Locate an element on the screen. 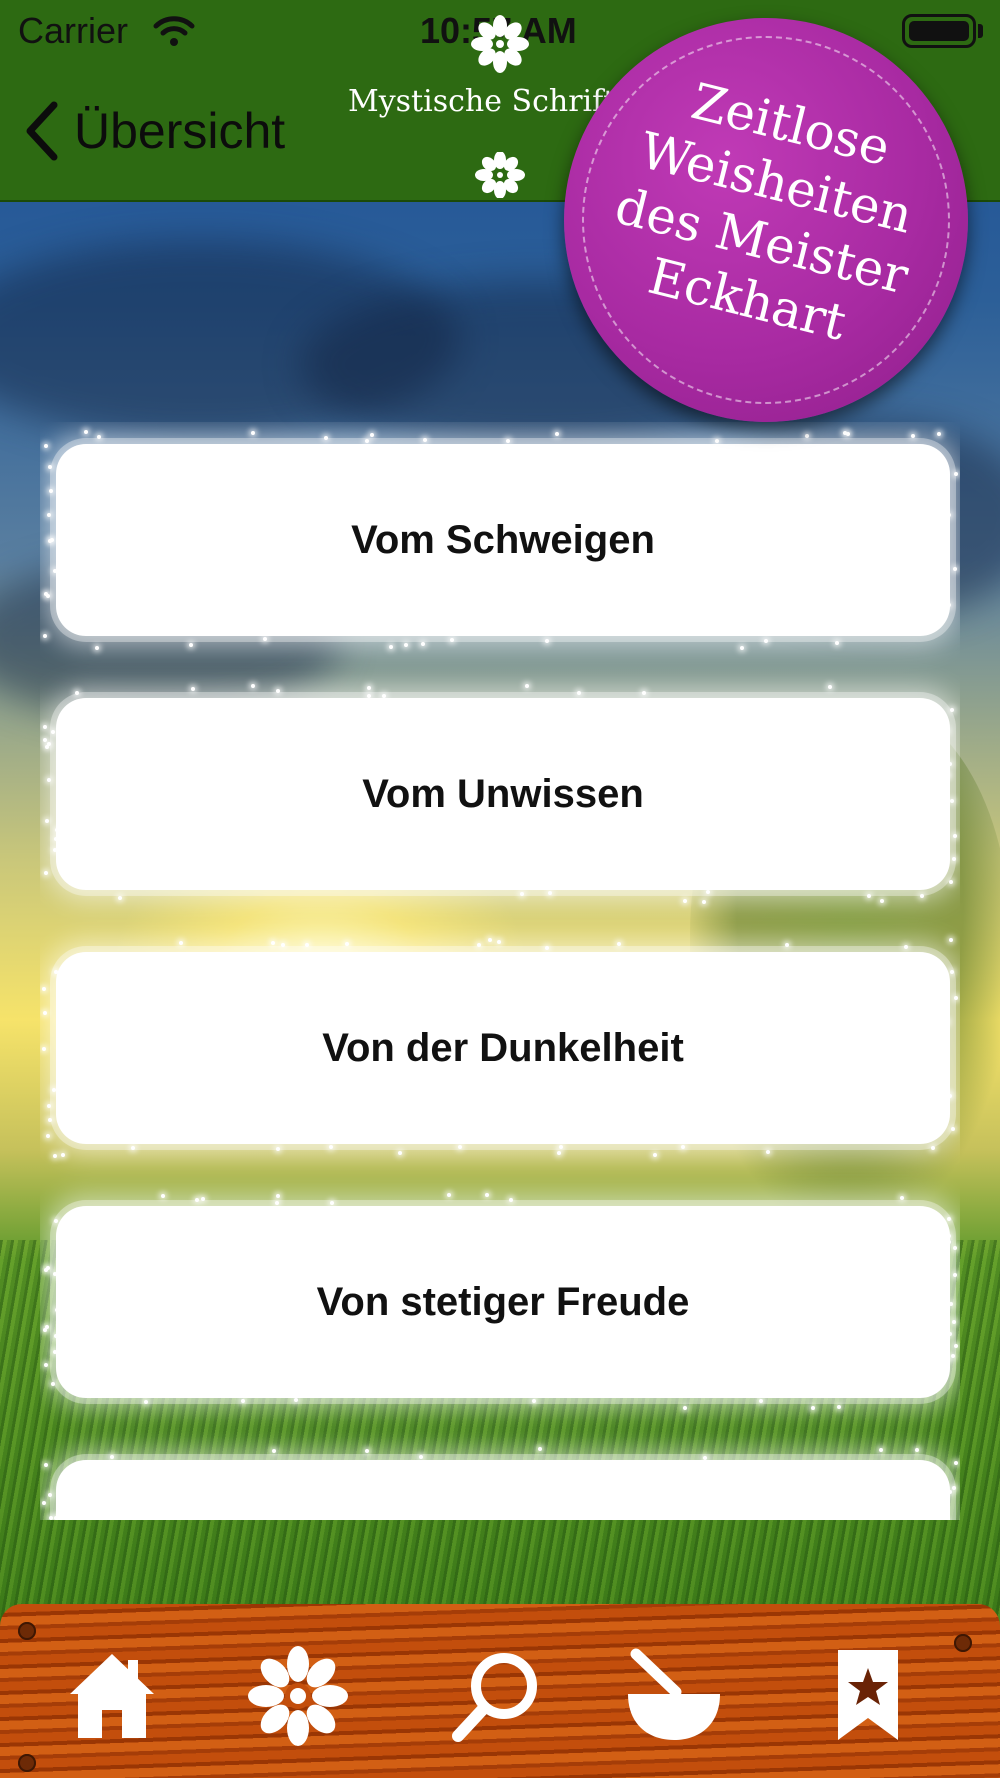 The image size is (1000, 1778). list-item-label: Von stetiger Freude is located at coordinates (503, 1301).